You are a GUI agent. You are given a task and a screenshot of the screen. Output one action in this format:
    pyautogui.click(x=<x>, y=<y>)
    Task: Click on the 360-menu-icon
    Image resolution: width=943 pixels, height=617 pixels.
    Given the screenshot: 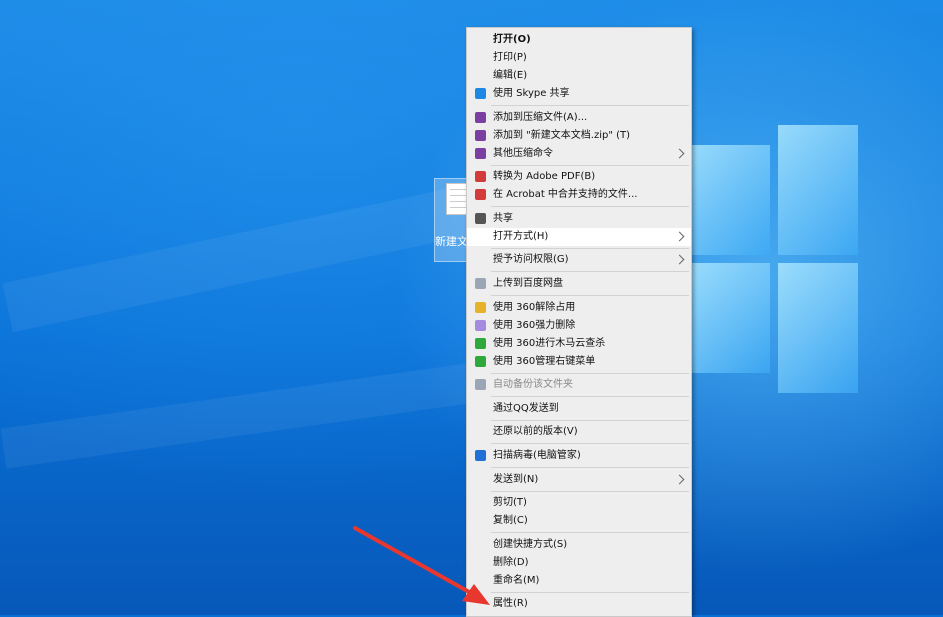 What is the action you would take?
    pyautogui.click(x=480, y=361)
    